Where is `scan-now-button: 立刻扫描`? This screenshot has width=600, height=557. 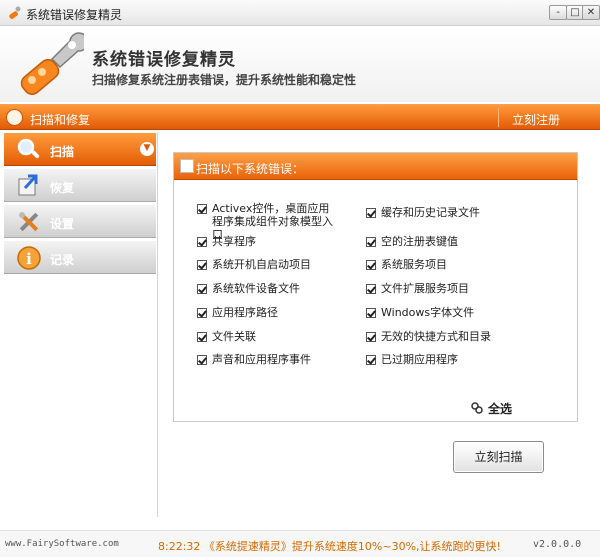 scan-now-button: 立刻扫描 is located at coordinates (498, 457).